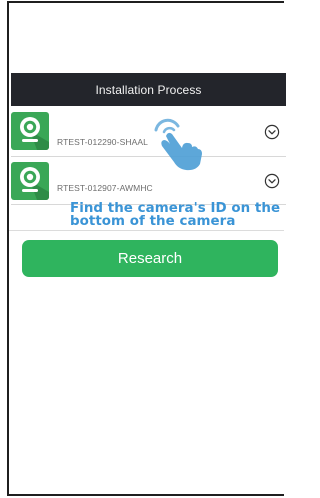 This screenshot has width=320, height=498. I want to click on device-id-label: RTEST-012907-AWMHC, so click(105, 188).